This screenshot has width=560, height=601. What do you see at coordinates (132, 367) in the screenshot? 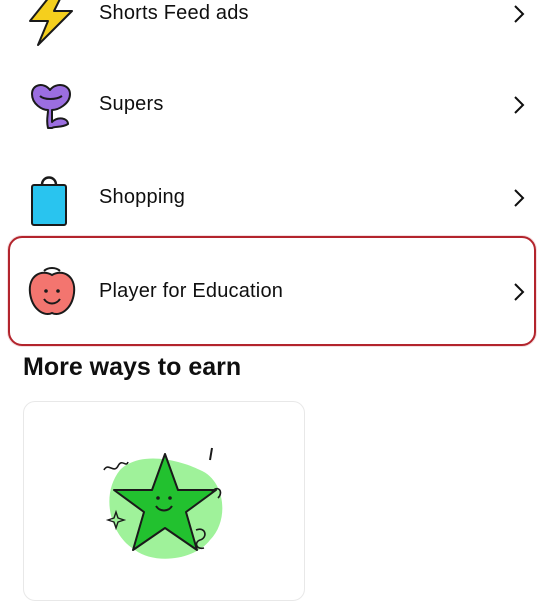
I see `section-title: More ways to earn` at bounding box center [132, 367].